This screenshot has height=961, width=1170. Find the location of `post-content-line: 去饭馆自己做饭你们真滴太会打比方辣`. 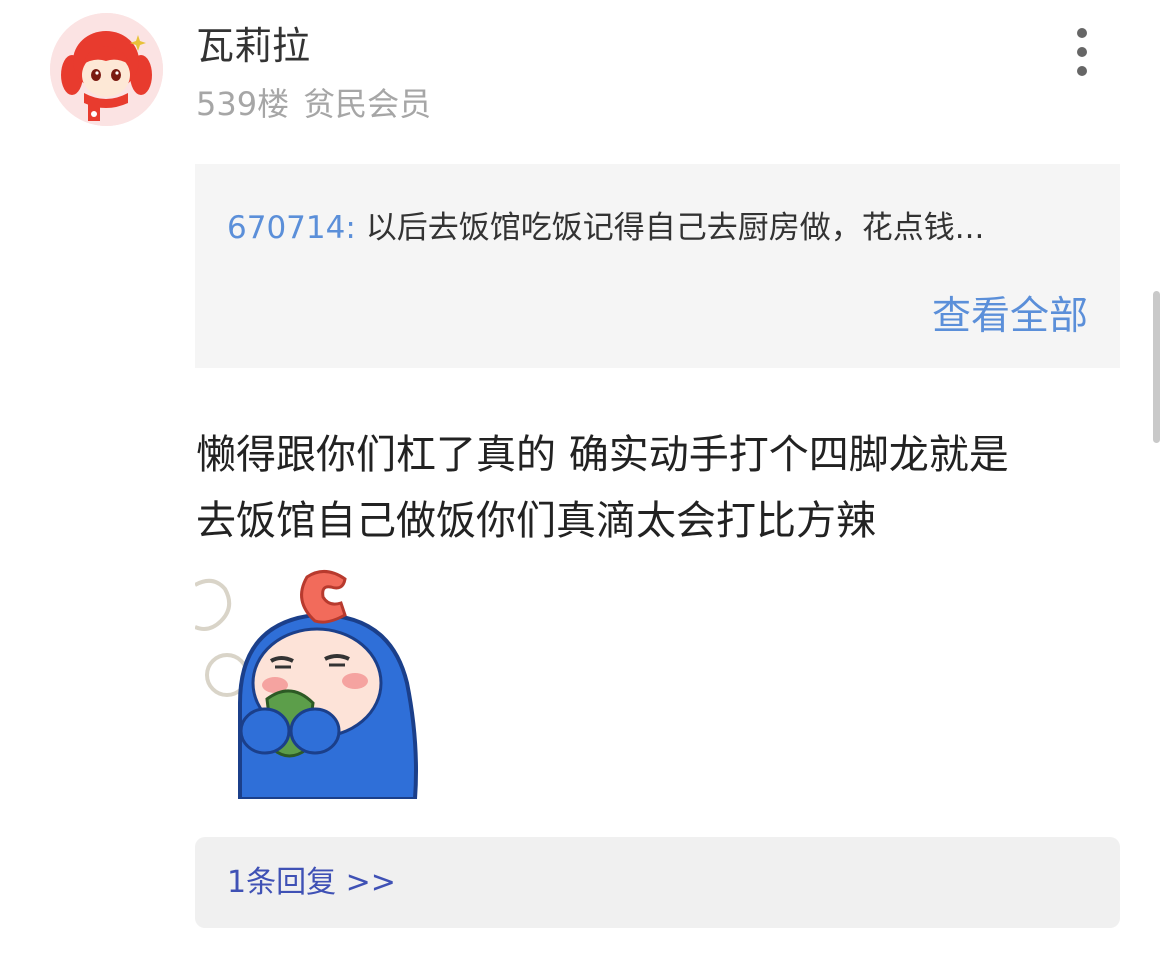

post-content-line: 去饭馆自己做饭你们真滴太会打比方辣 is located at coordinates (536, 521).